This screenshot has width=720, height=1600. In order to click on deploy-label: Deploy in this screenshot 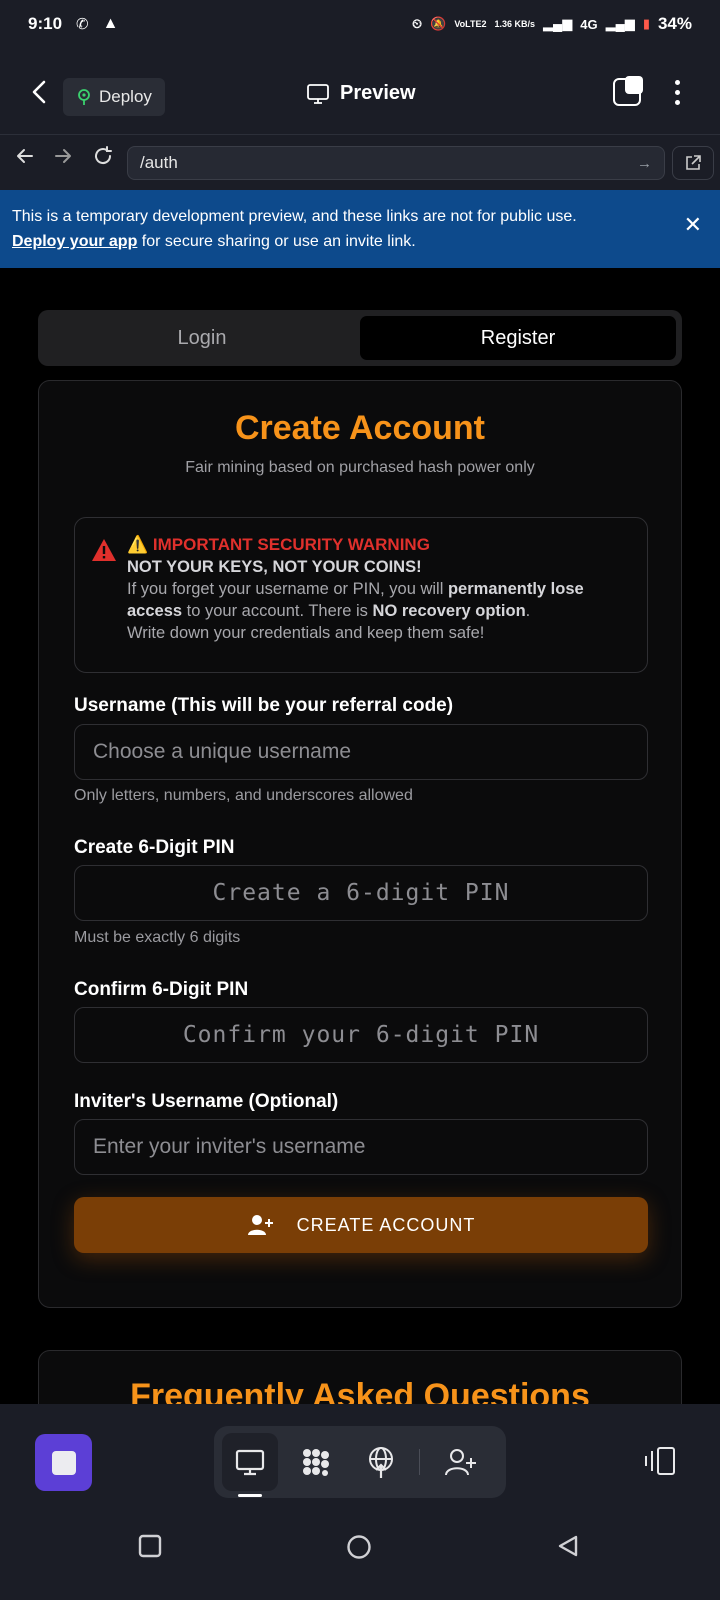, I will do `click(125, 96)`.